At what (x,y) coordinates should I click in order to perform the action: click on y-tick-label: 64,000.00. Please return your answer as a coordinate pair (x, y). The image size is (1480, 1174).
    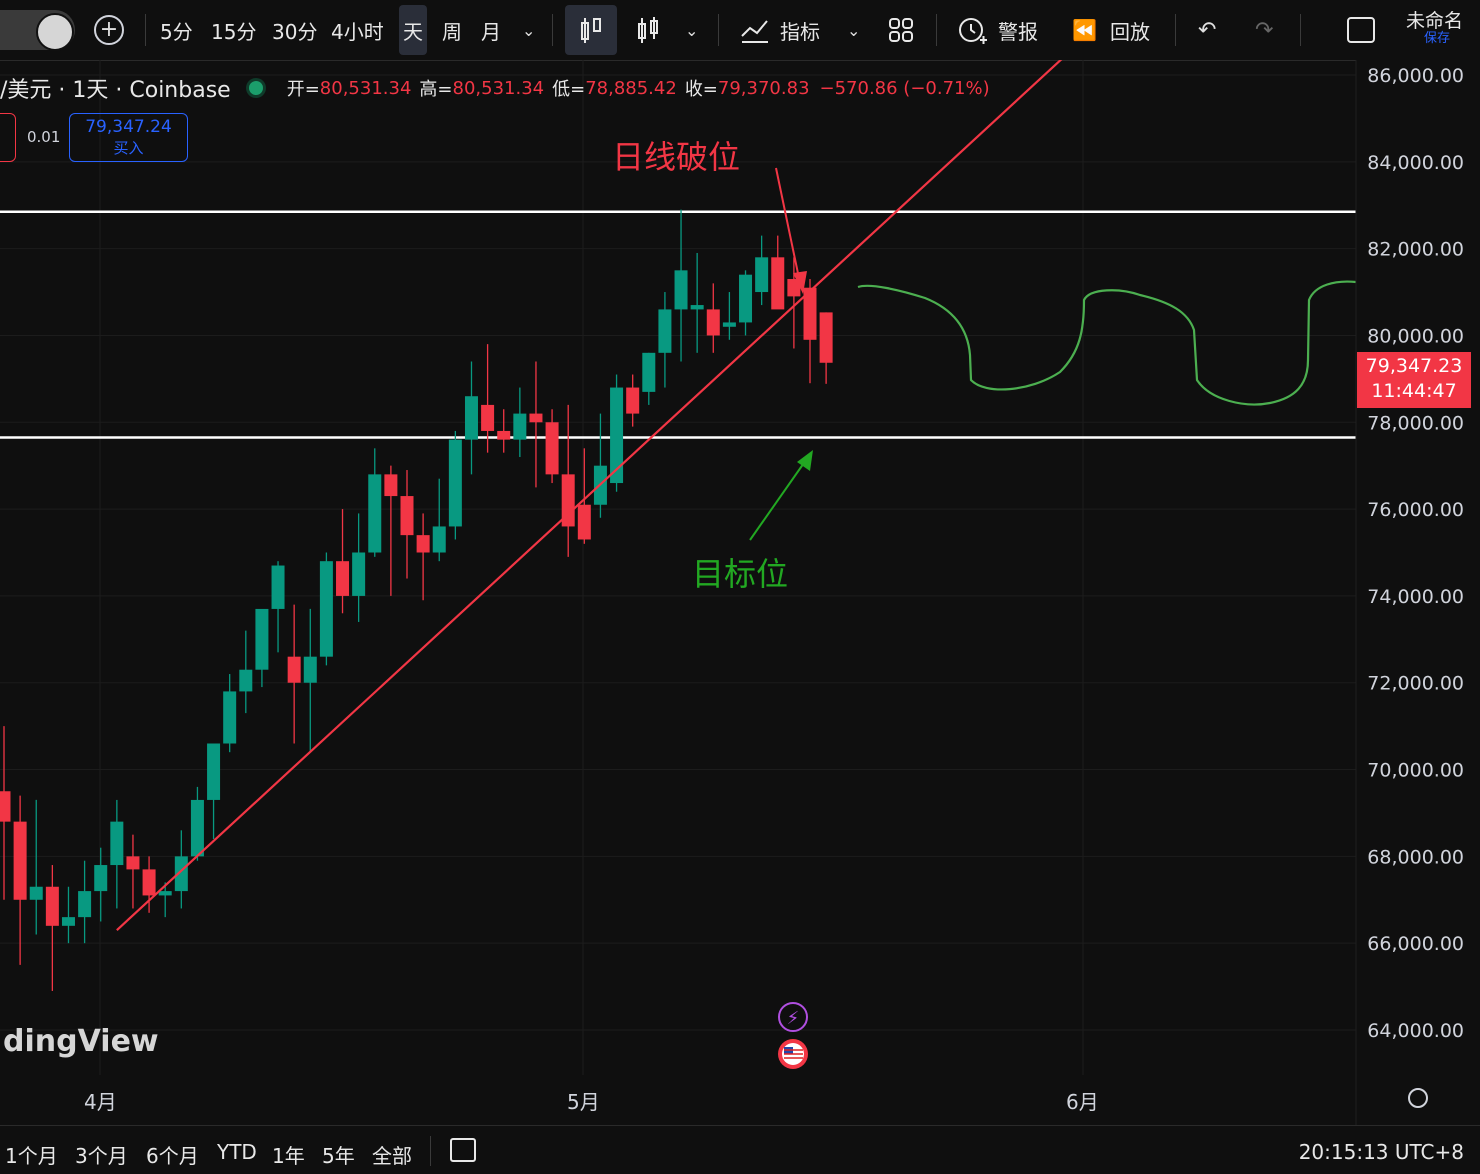
    Looking at the image, I should click on (1415, 1031).